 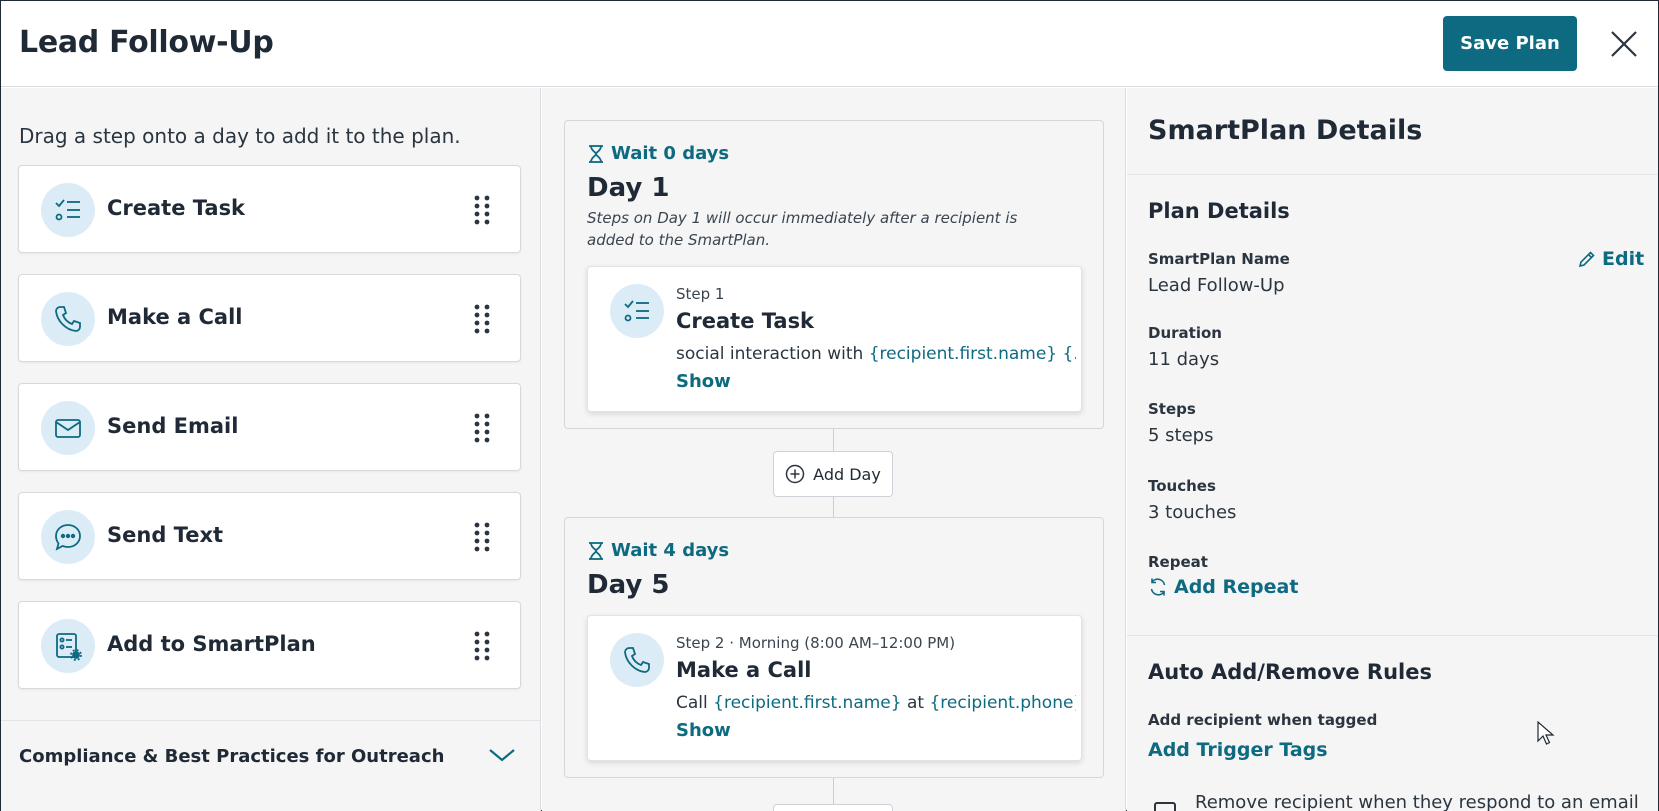 I want to click on save-plan-button: Save Plan, so click(x=1510, y=43).